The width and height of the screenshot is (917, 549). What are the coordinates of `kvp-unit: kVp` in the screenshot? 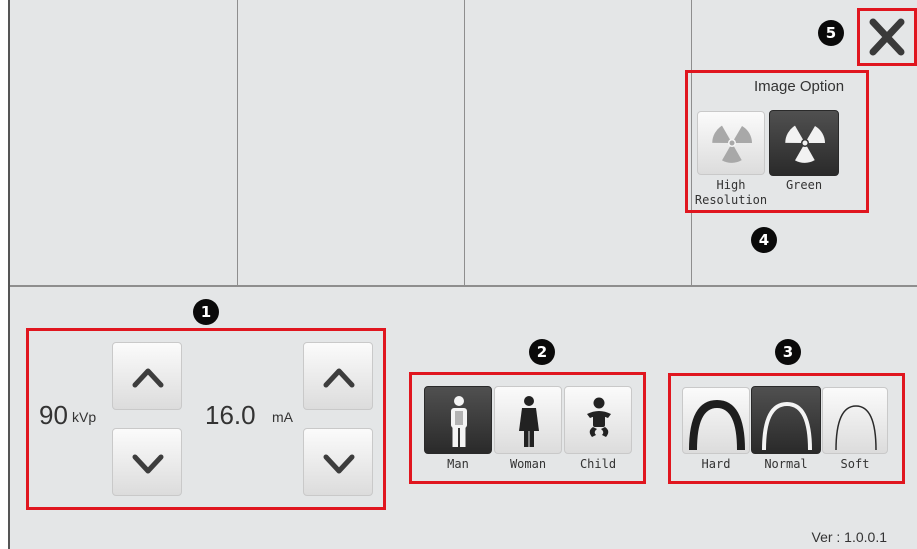 It's located at (84, 417).